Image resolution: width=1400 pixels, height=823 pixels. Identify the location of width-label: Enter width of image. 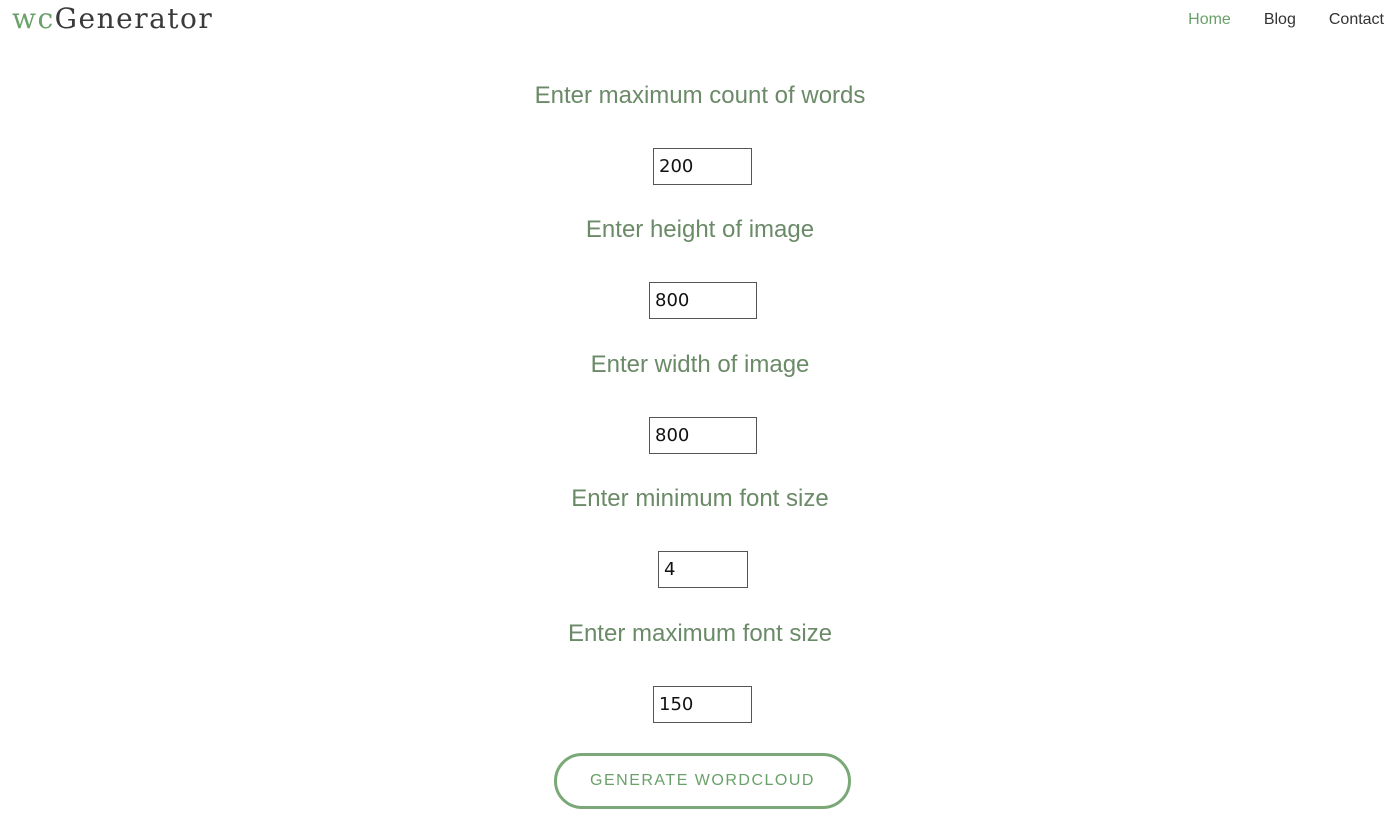
(700, 364).